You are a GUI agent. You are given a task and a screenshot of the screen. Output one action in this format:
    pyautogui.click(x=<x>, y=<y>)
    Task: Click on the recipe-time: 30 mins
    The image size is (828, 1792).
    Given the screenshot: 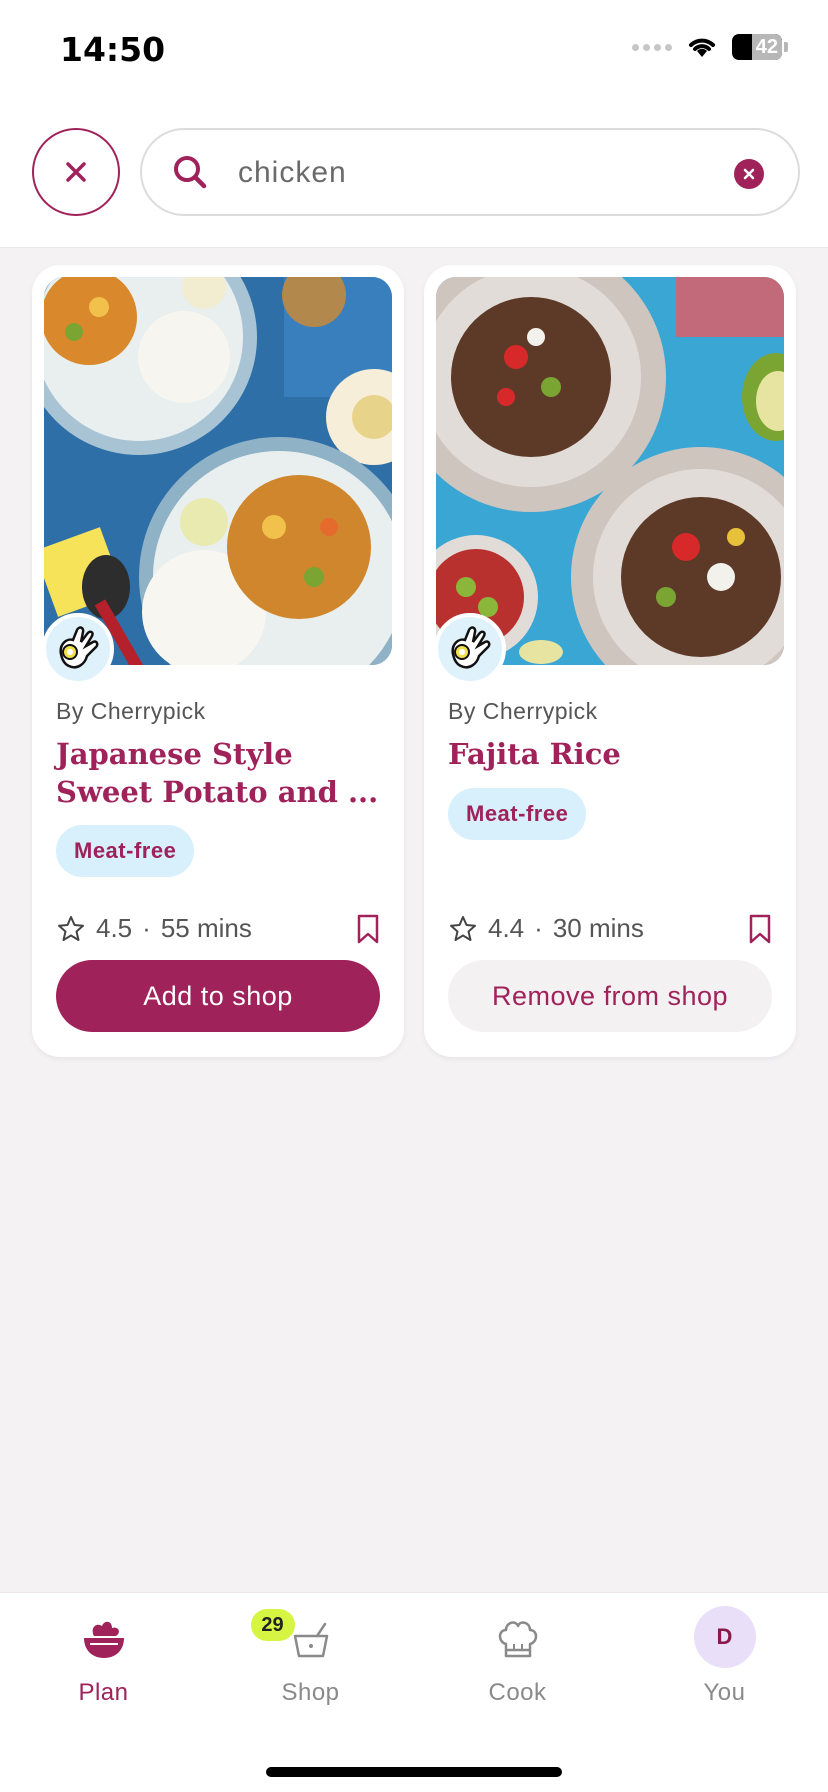 What is the action you would take?
    pyautogui.click(x=598, y=928)
    